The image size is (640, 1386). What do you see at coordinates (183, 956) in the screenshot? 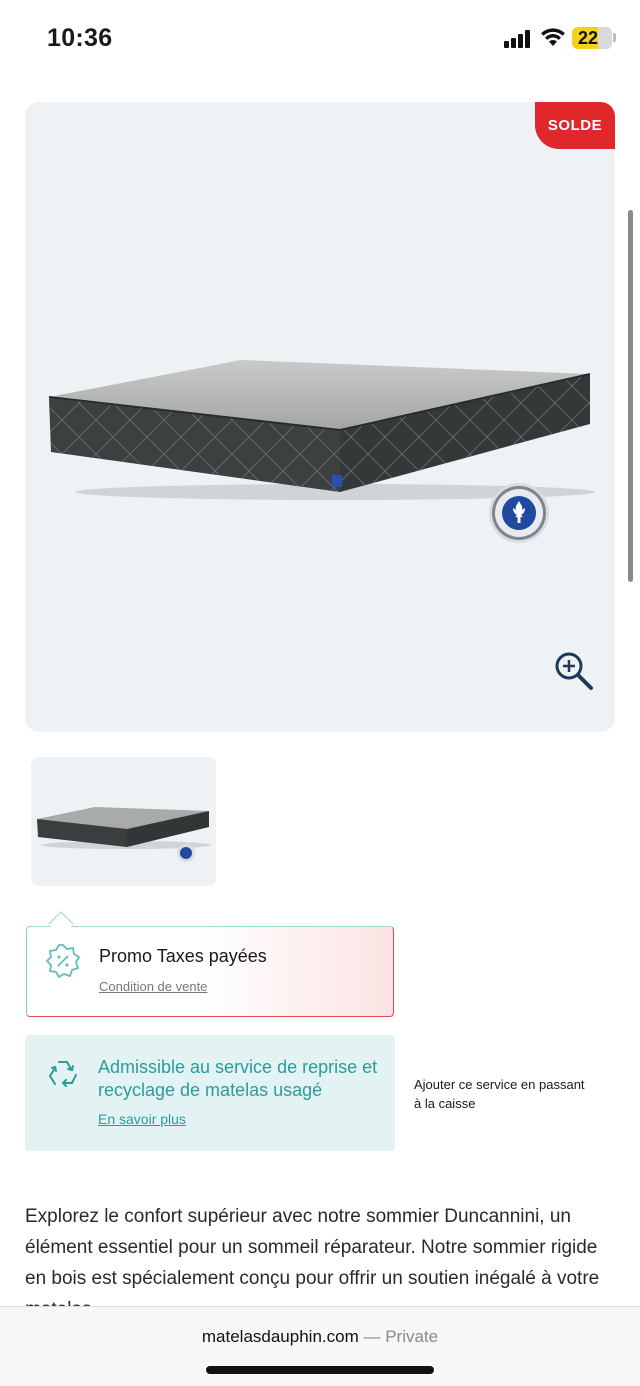
I see `promo-title: Promo Taxes payées` at bounding box center [183, 956].